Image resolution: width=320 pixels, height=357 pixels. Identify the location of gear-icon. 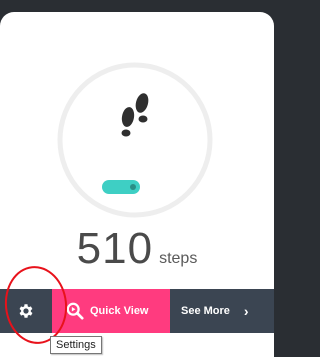
(26, 311).